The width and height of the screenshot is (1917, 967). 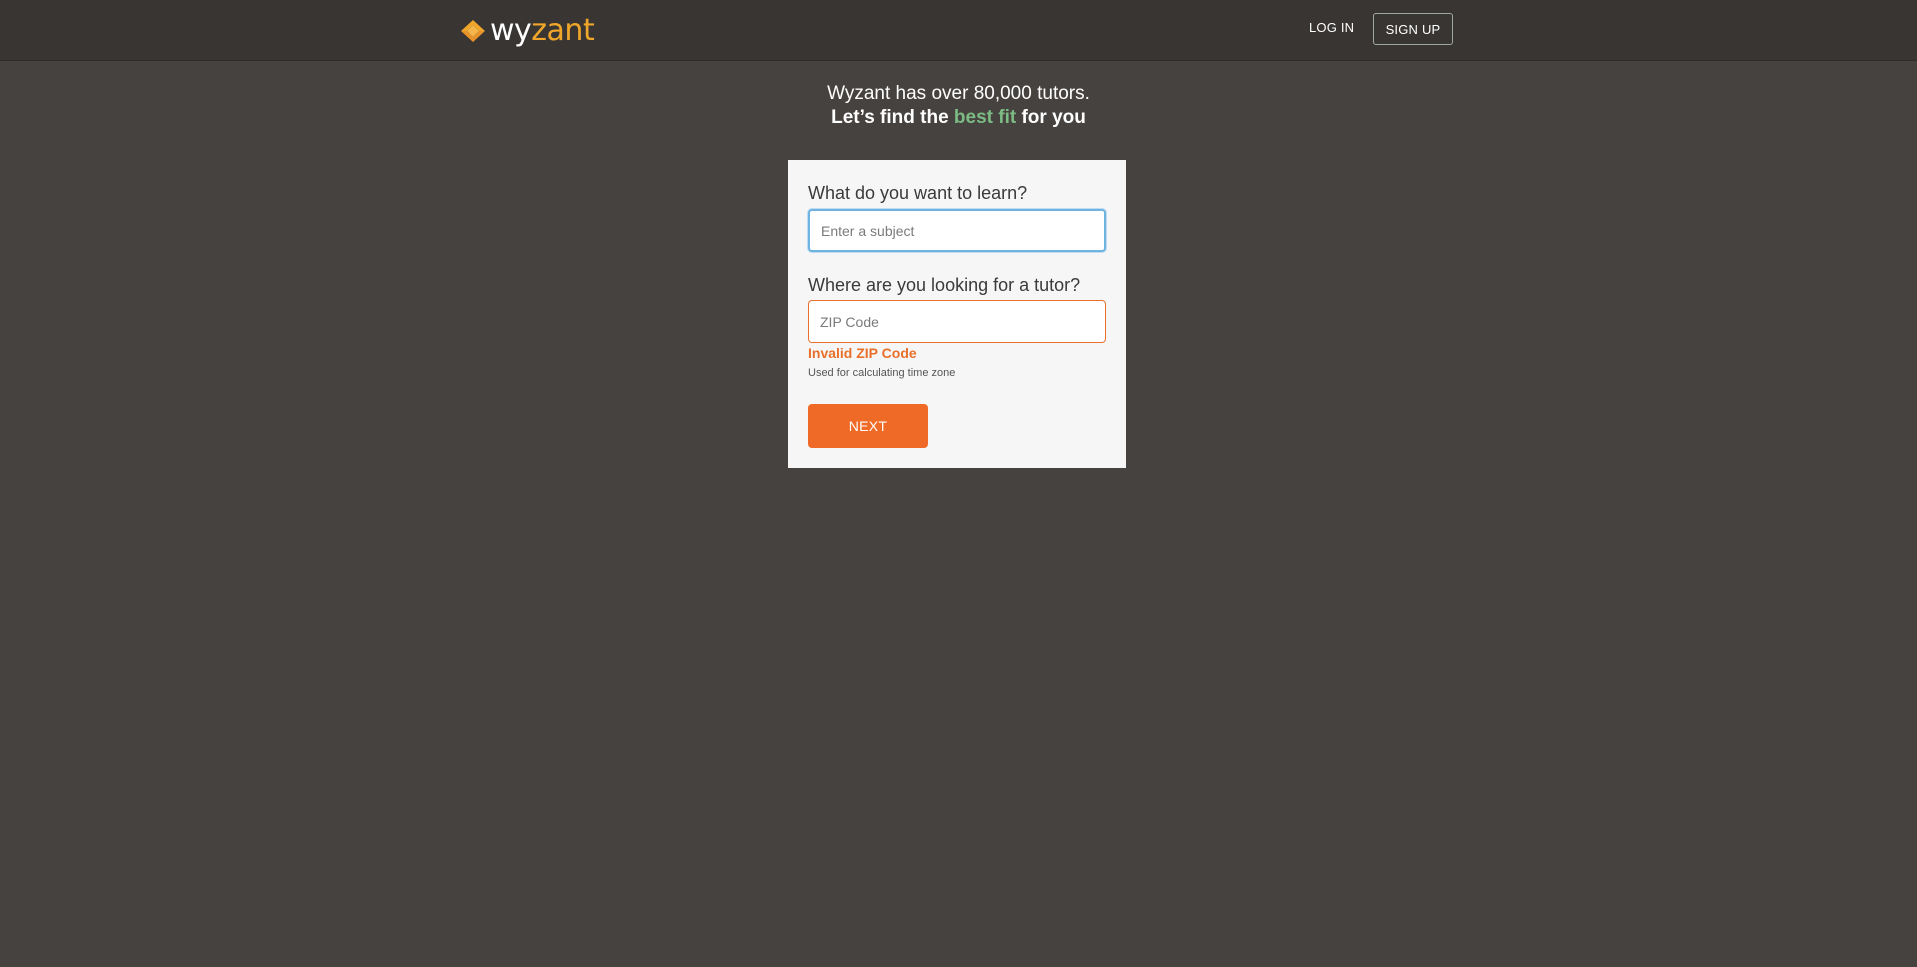 What do you see at coordinates (985, 117) in the screenshot?
I see `hero-line2-accent: best fit` at bounding box center [985, 117].